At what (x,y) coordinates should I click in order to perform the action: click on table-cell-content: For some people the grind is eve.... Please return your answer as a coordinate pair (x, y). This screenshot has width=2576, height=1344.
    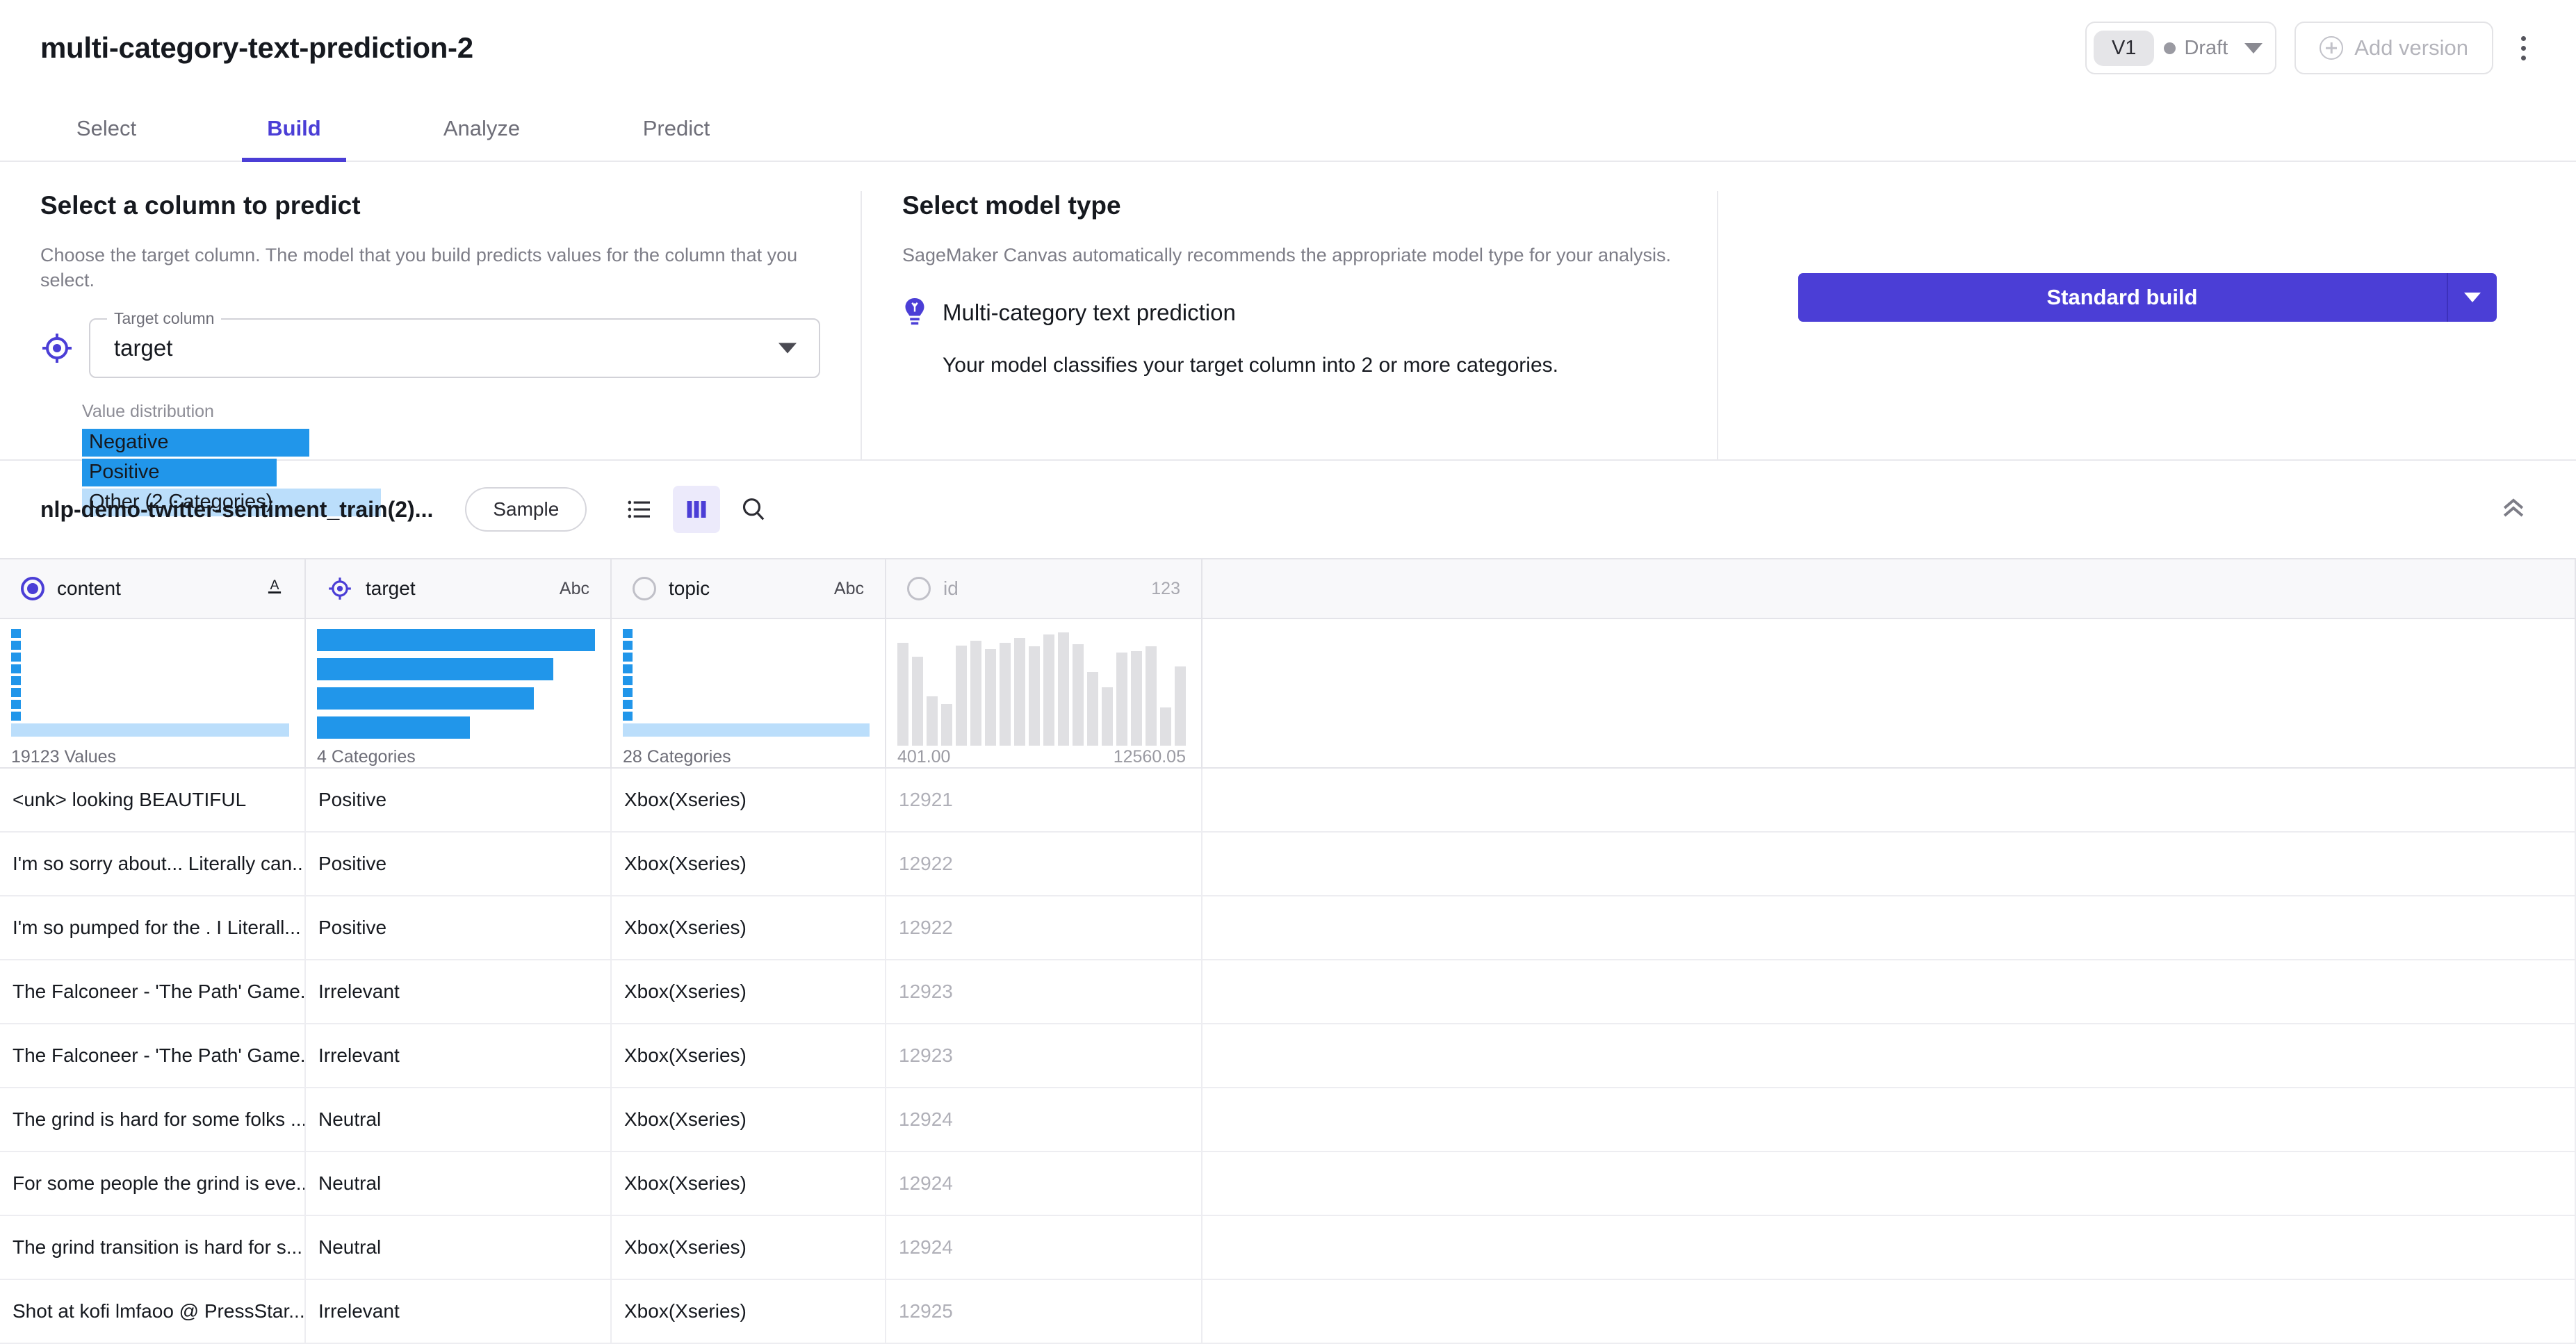
    Looking at the image, I should click on (153, 1183).